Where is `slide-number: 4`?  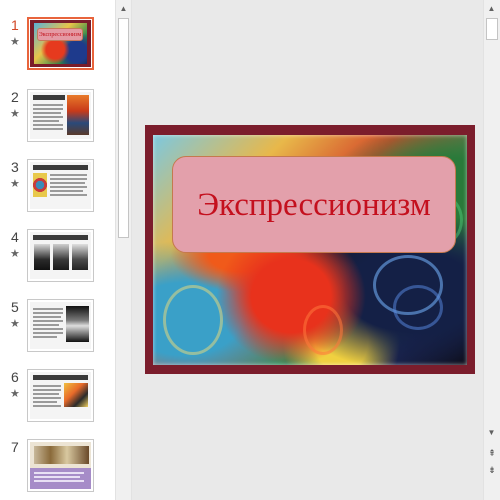
slide-number: 4 is located at coordinates (15, 237).